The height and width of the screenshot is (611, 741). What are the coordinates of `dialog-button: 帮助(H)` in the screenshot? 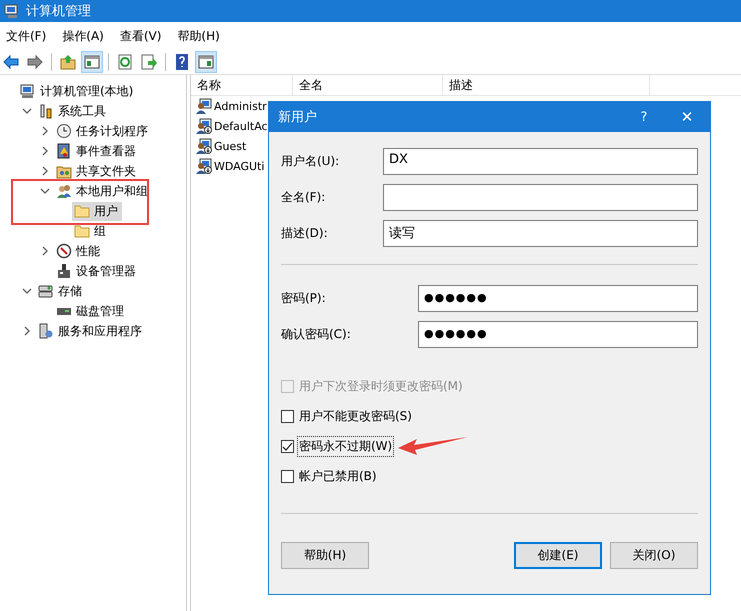 It's located at (325, 555).